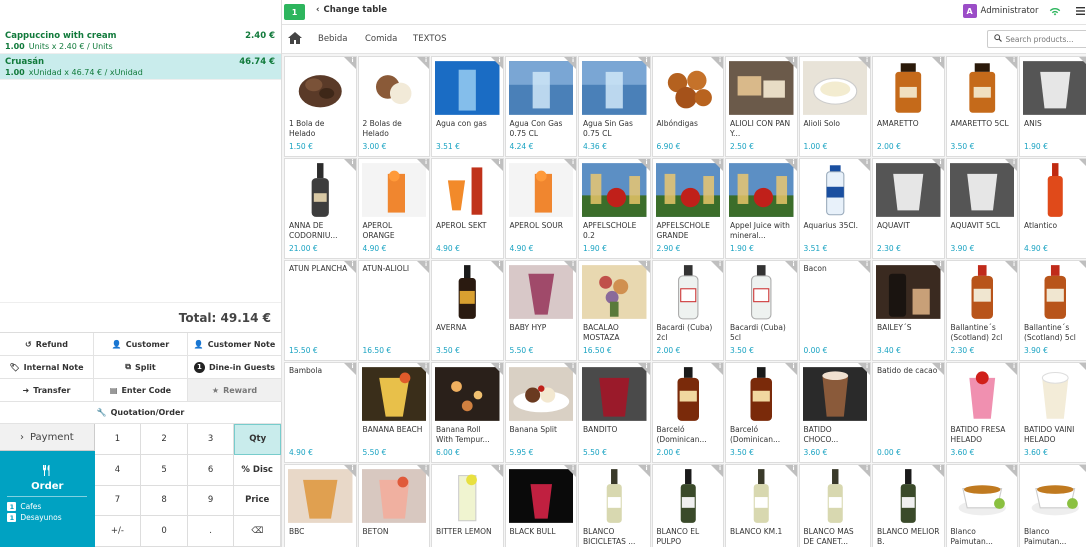 The image size is (1086, 547). I want to click on numpad-key-plus-minus: +/-, so click(118, 531).